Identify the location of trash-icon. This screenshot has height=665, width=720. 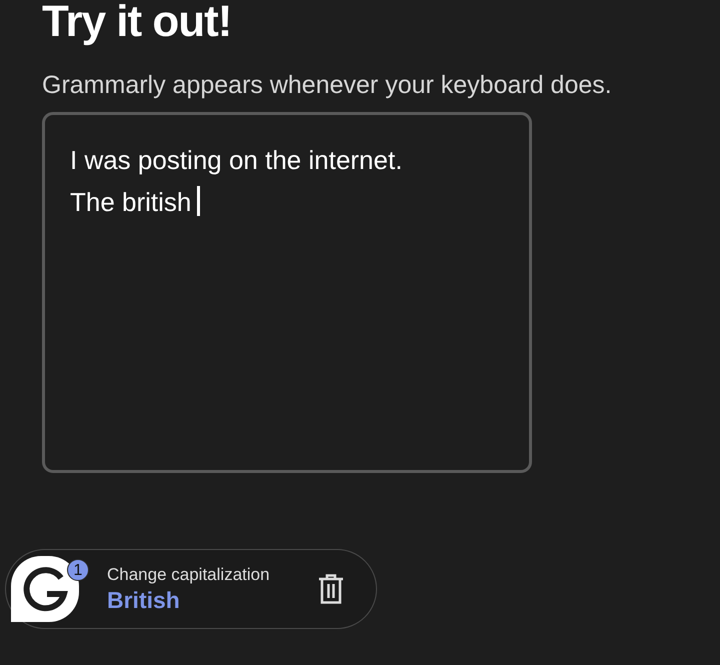
(331, 589).